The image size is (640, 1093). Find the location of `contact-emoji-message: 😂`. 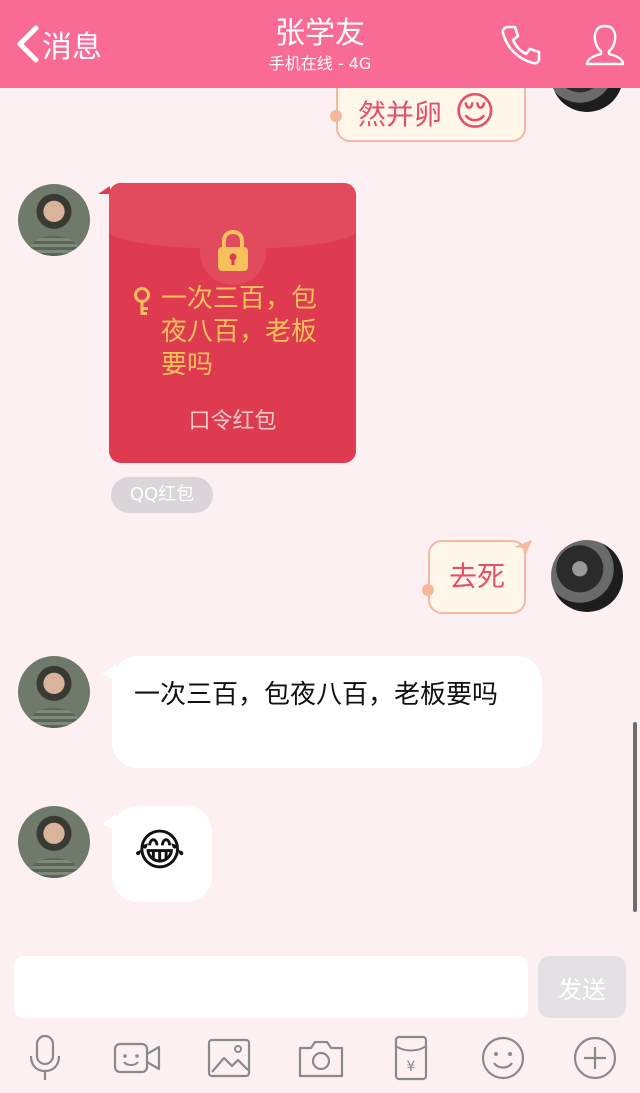

contact-emoji-message: 😂 is located at coordinates (157, 854).